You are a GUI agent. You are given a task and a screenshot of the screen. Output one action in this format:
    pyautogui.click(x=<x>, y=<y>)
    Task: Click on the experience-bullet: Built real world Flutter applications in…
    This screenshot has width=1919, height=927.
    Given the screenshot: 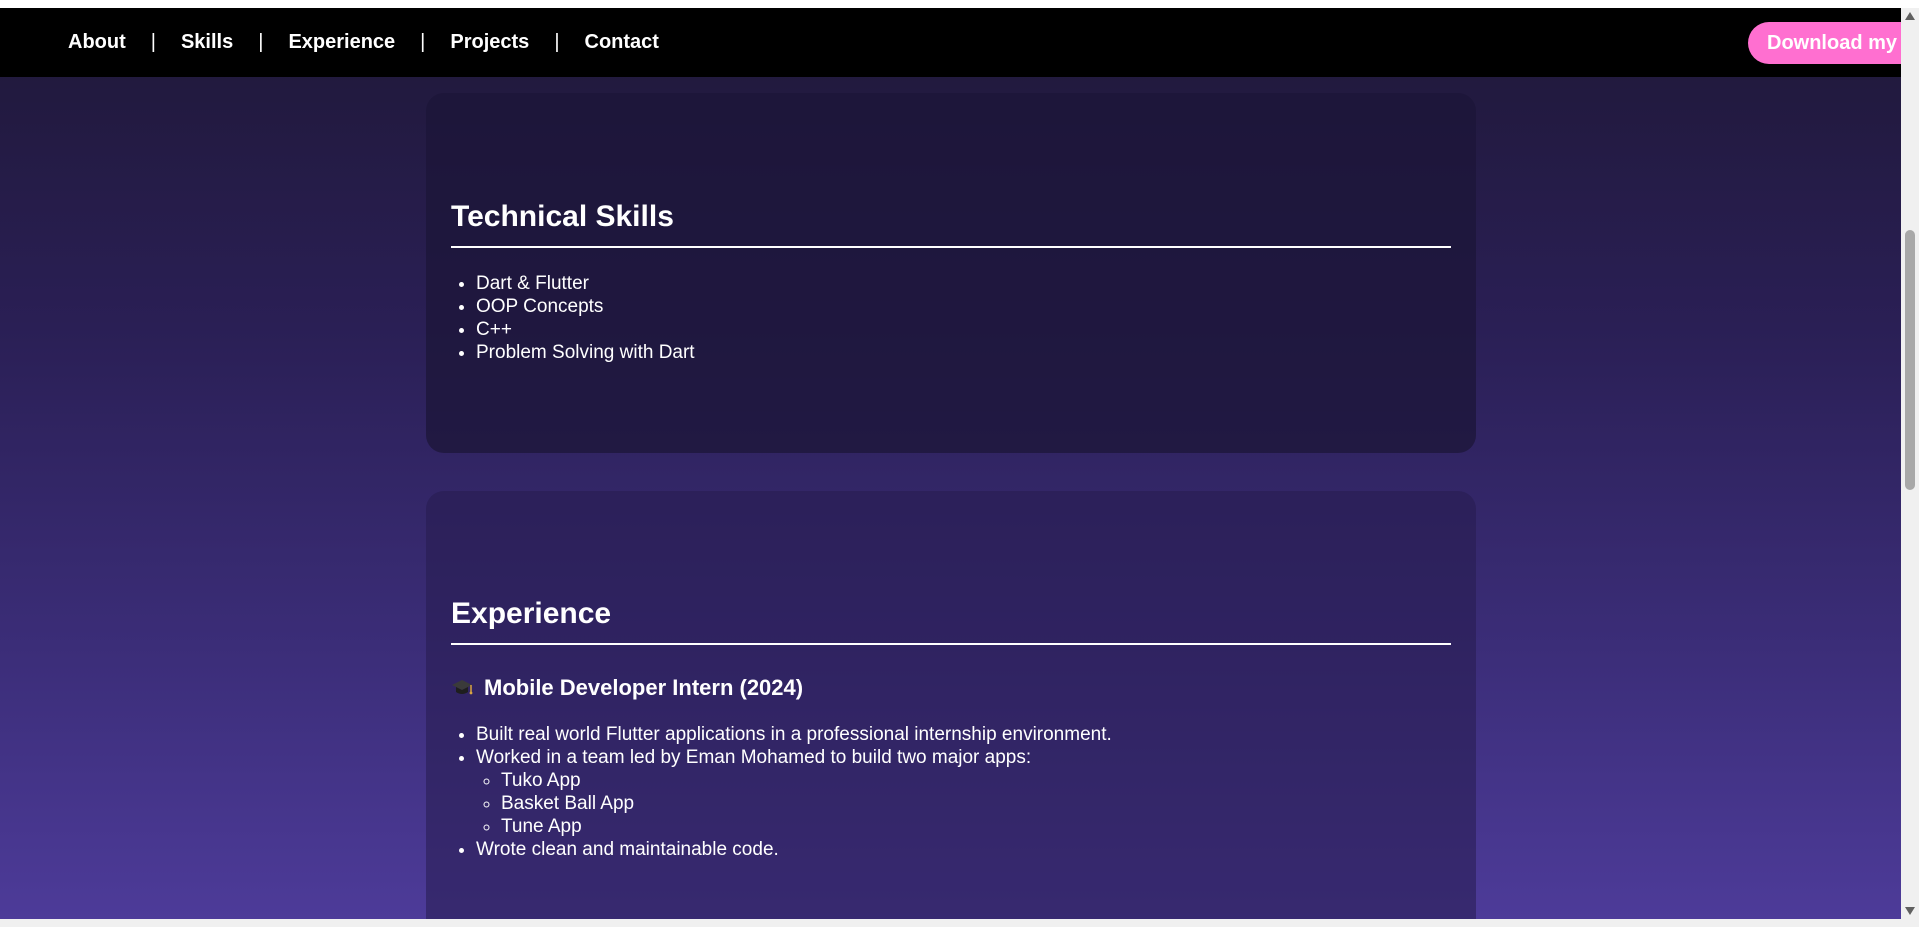 What is the action you would take?
    pyautogui.click(x=963, y=734)
    